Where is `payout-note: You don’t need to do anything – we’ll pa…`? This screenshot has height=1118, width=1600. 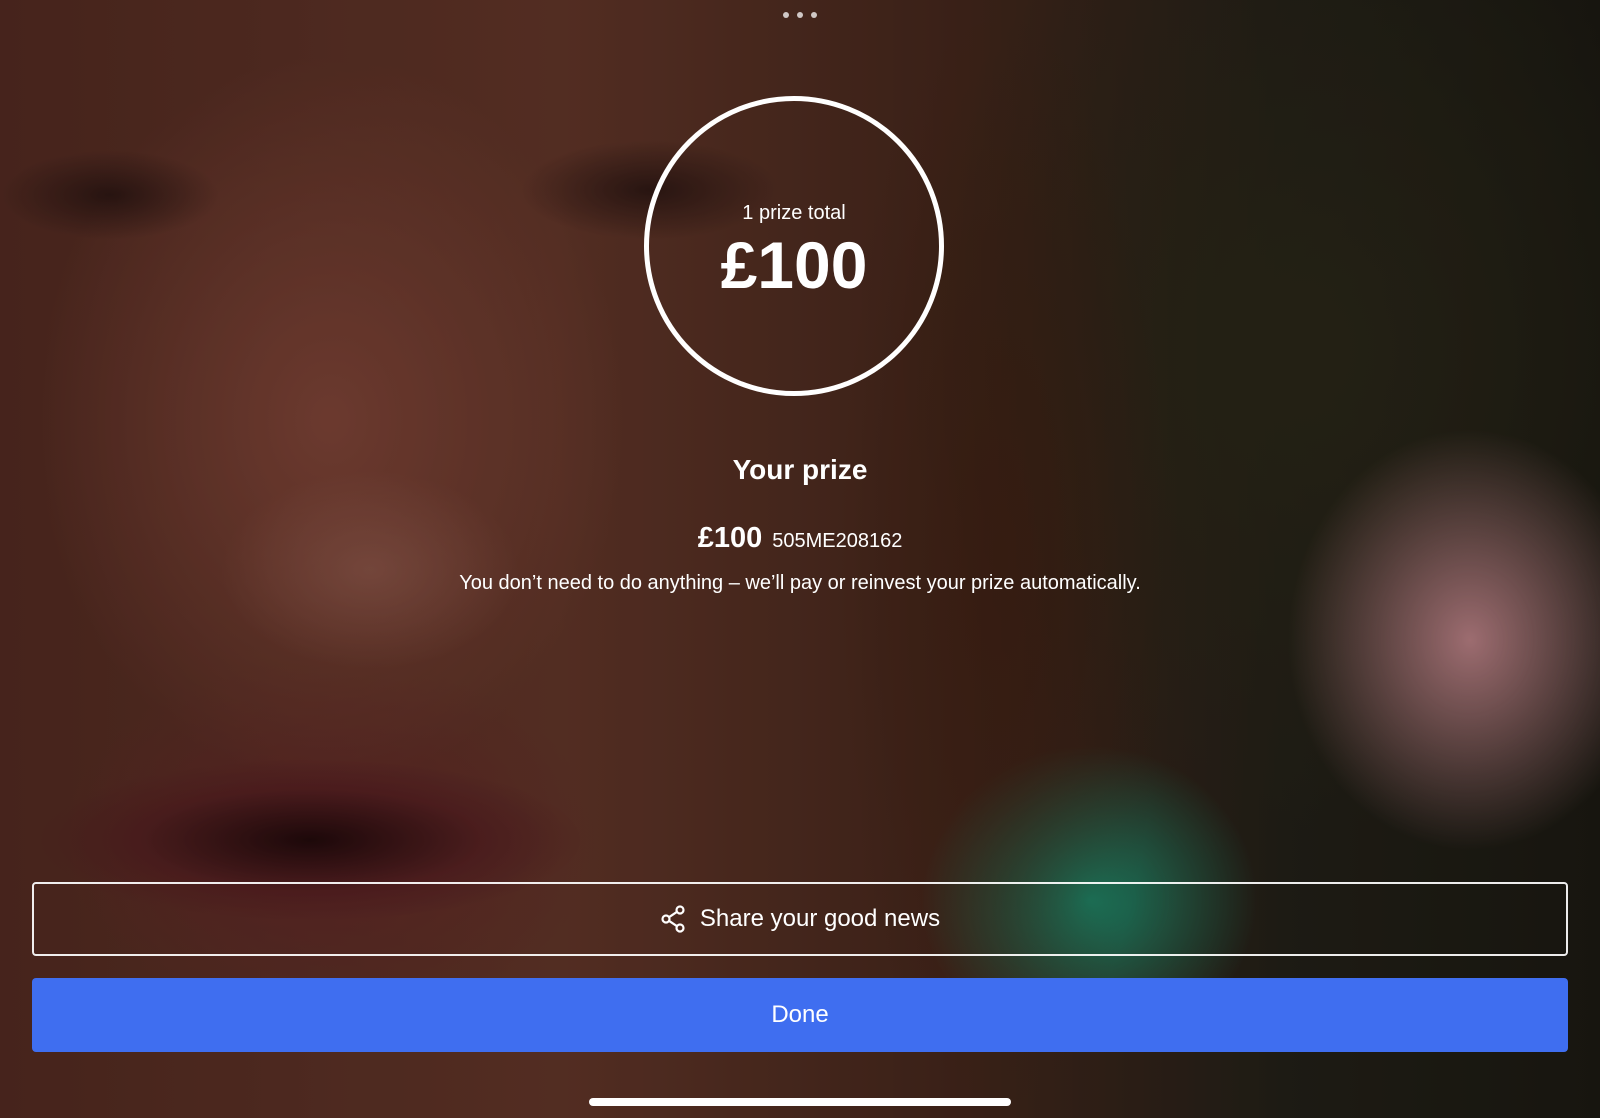 payout-note: You don’t need to do anything – we’ll pa… is located at coordinates (800, 583).